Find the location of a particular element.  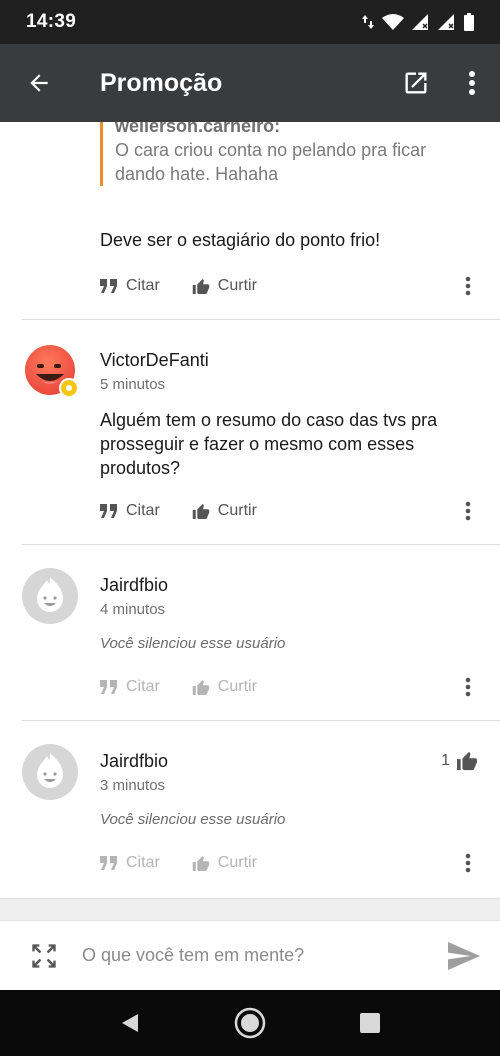

square-recents-icon is located at coordinates (370, 1023).